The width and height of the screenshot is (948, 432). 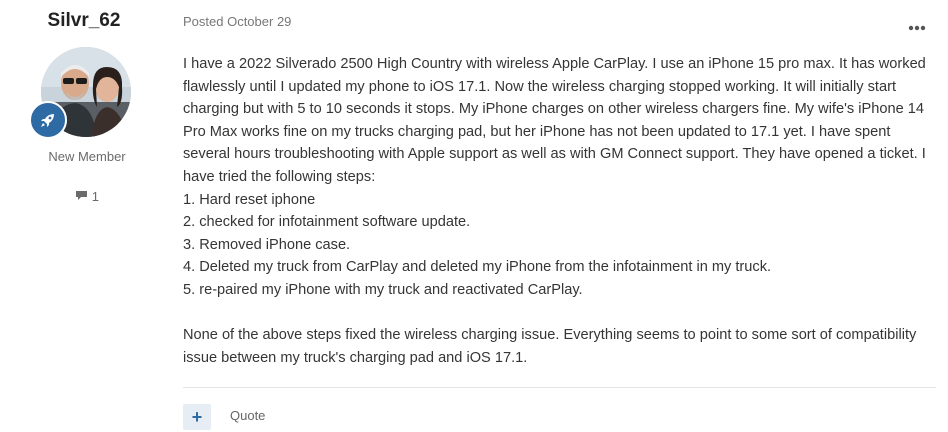 I want to click on comment-icon, so click(x=83, y=196).